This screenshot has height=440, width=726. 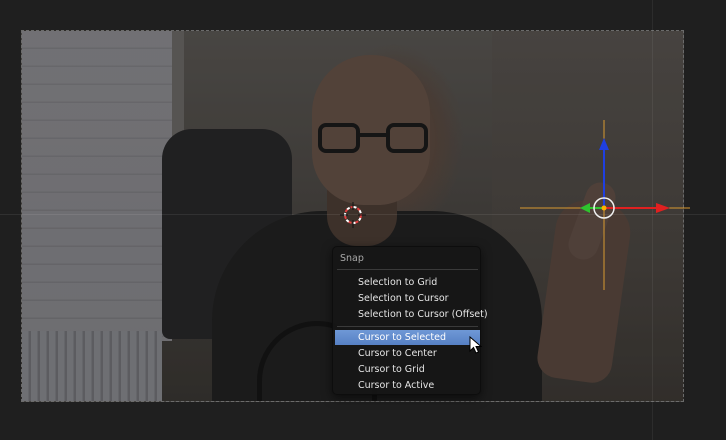 What do you see at coordinates (407, 369) in the screenshot?
I see `menu-item-cursor-to-grid: Cursor to Grid` at bounding box center [407, 369].